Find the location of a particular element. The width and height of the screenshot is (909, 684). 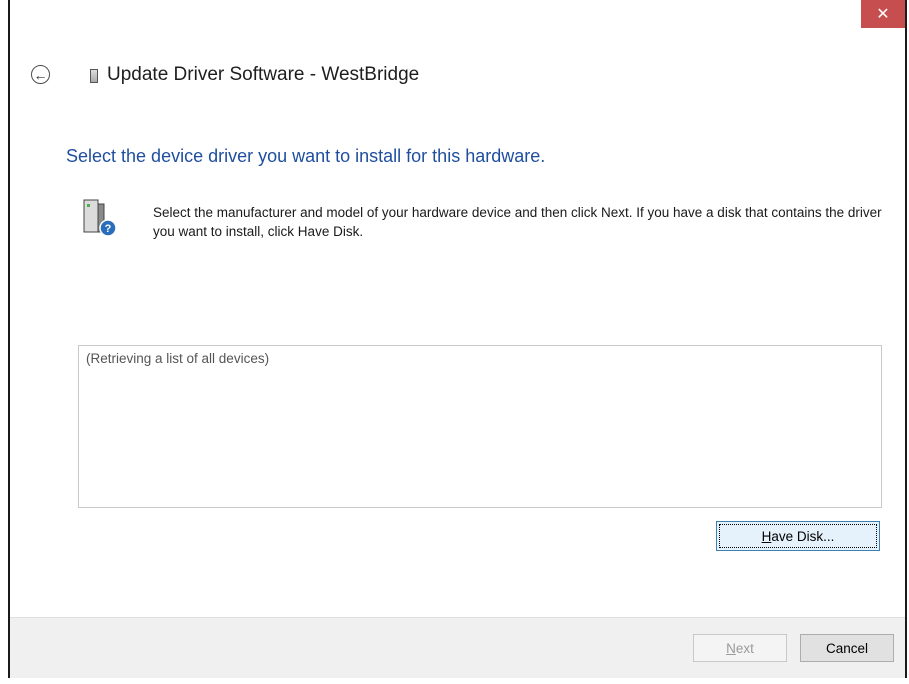

have-disk-mnemonic: H is located at coordinates (766, 536).